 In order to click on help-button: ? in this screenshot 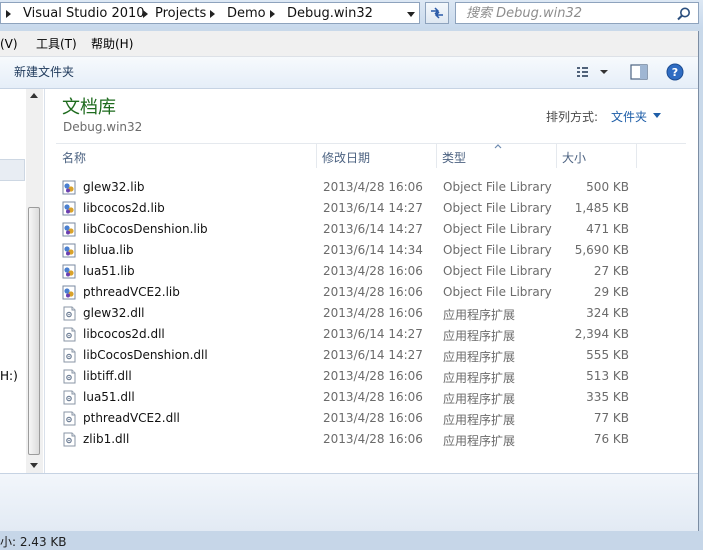, I will do `click(675, 72)`.